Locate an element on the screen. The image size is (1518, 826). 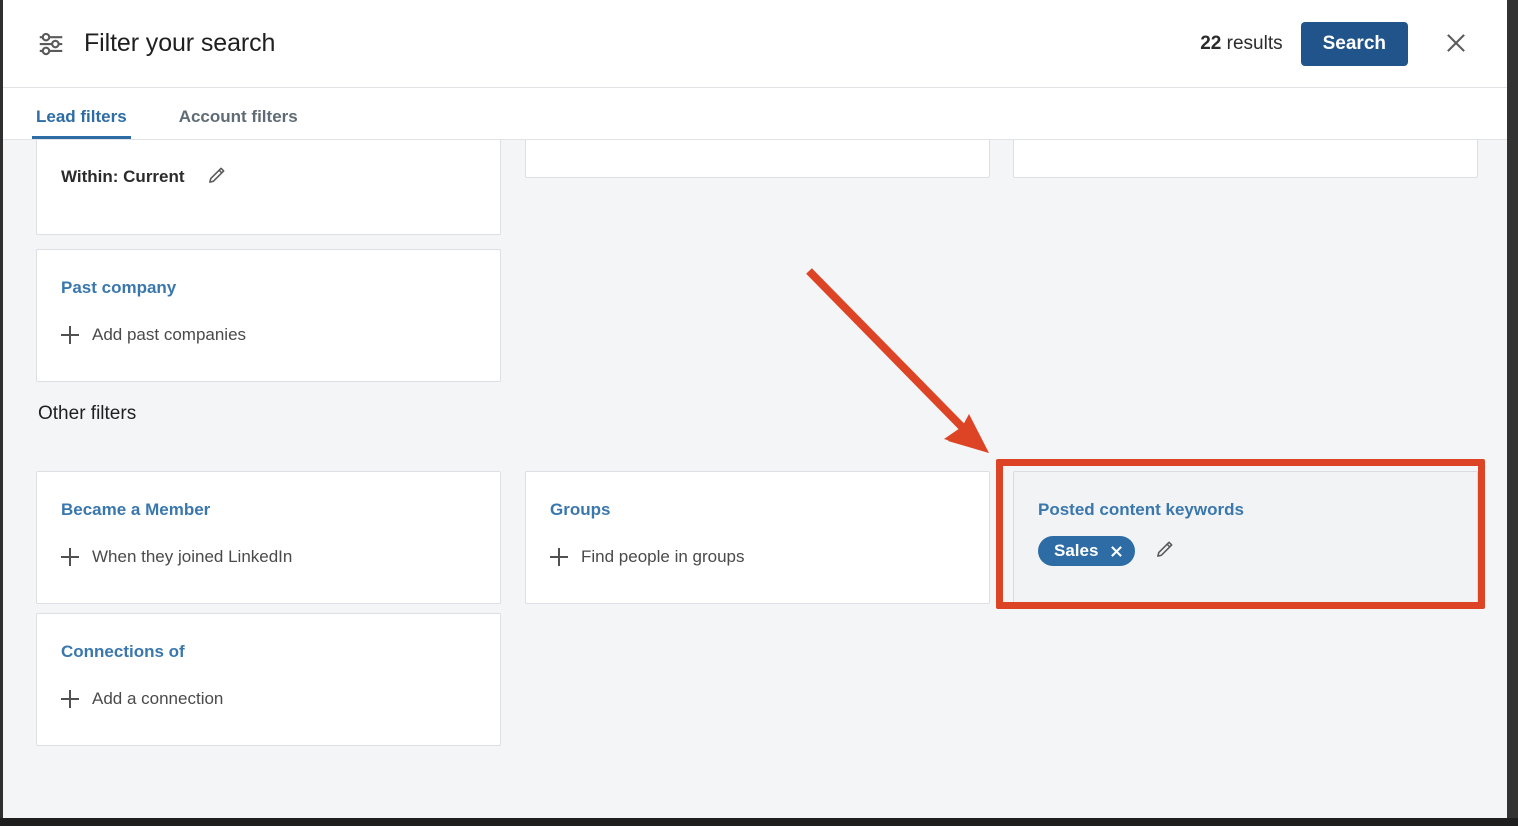
connections-of-title: Connections of is located at coordinates (123, 652).